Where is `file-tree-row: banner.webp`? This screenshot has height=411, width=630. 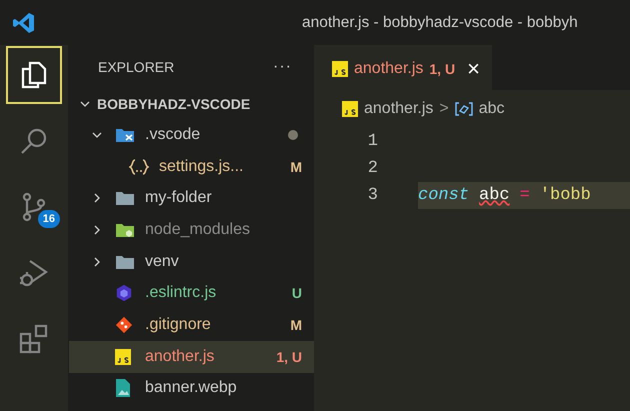
file-tree-row: banner.webp is located at coordinates (191, 388).